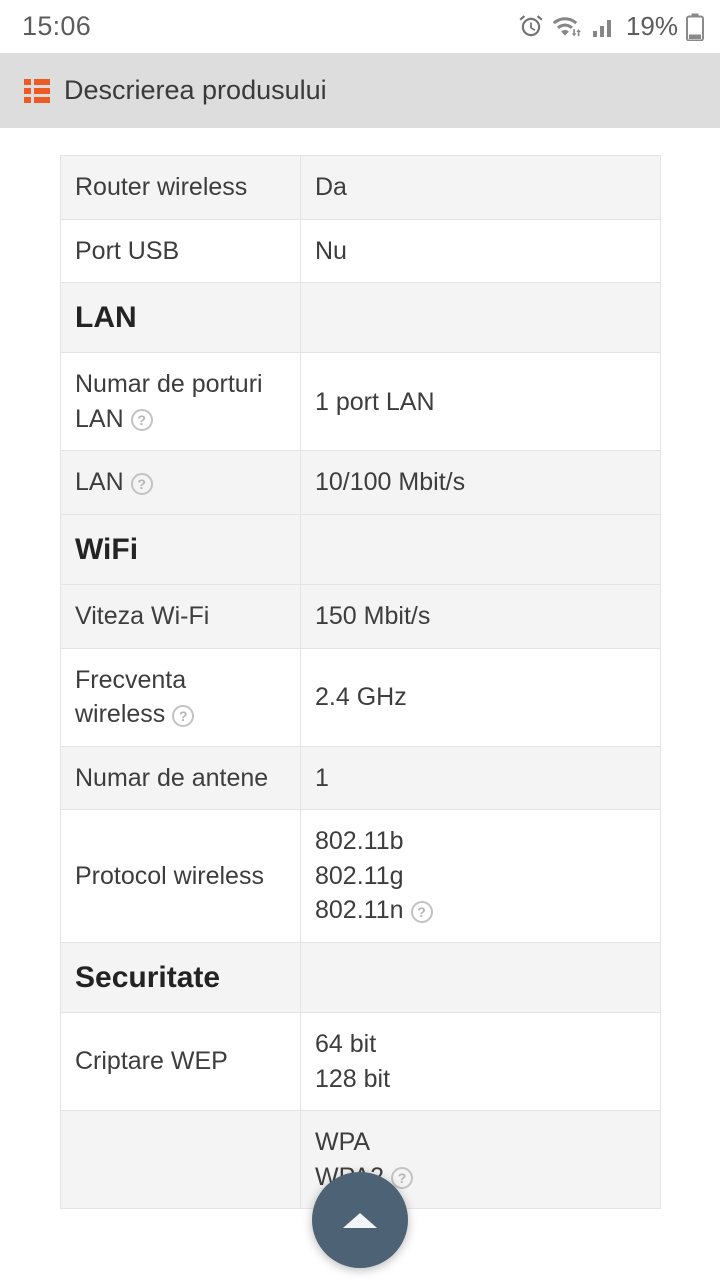 The width and height of the screenshot is (720, 1280). I want to click on spec-table-row: Viteza Wi-Fi 150 Mbit/s, so click(360, 616).